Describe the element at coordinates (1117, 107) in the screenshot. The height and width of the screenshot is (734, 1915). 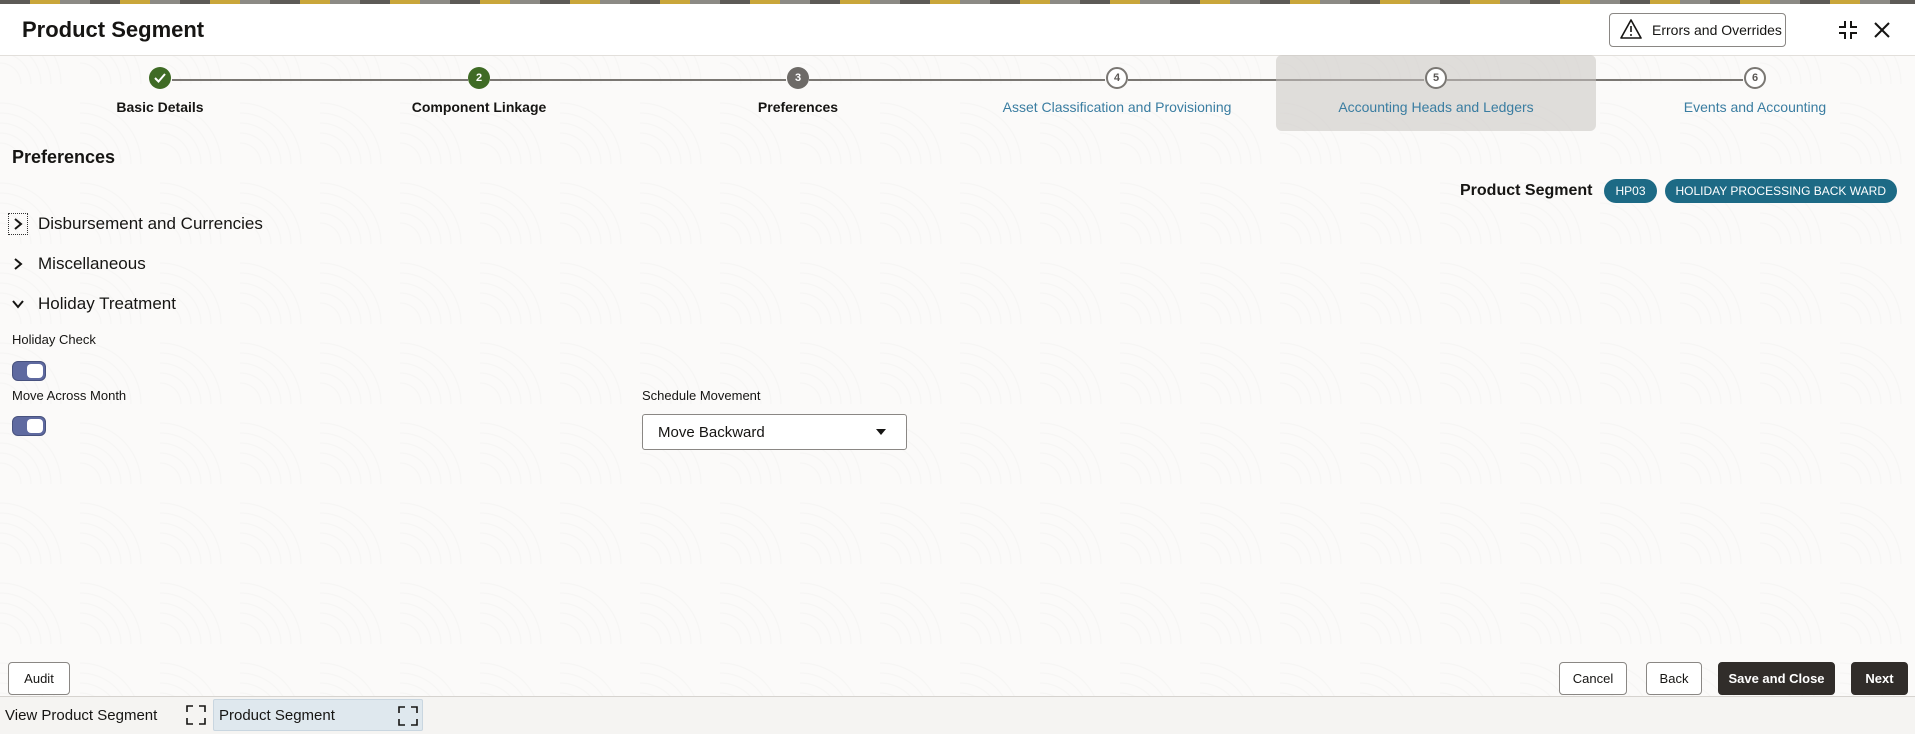
I see `step-label: Asset Classification and Provisioning` at that location.